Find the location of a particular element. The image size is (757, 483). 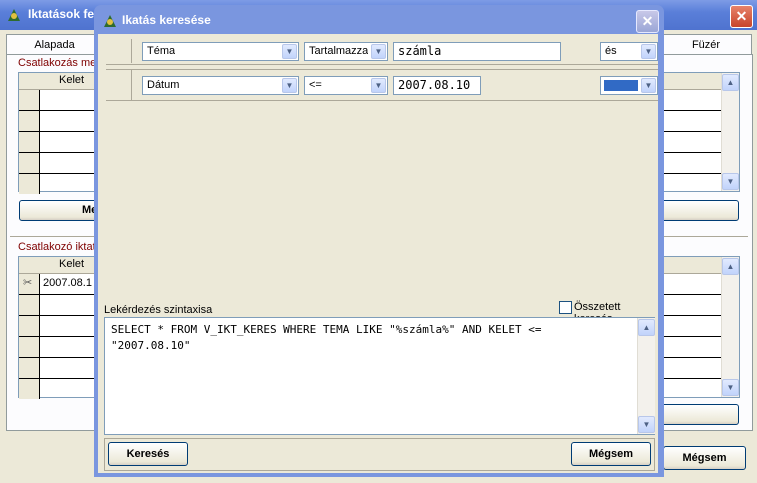

value-input: számla is located at coordinates (477, 51).